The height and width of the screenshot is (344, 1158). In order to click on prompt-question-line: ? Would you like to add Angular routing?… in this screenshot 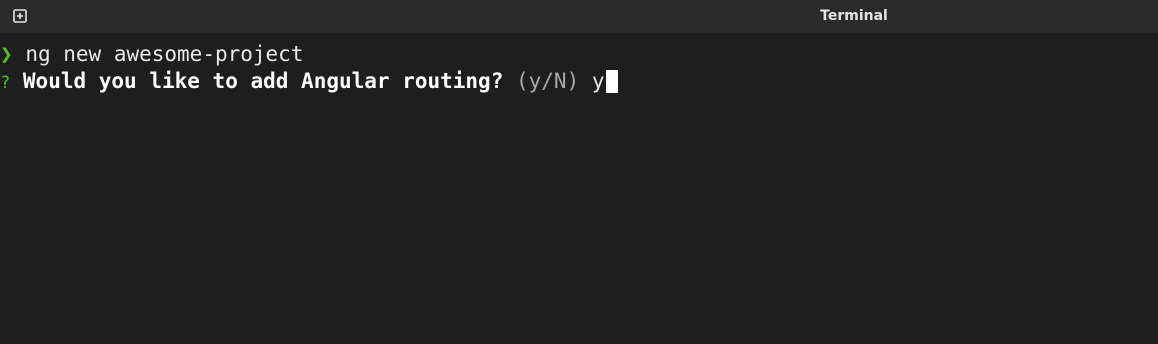, I will do `click(309, 81)`.